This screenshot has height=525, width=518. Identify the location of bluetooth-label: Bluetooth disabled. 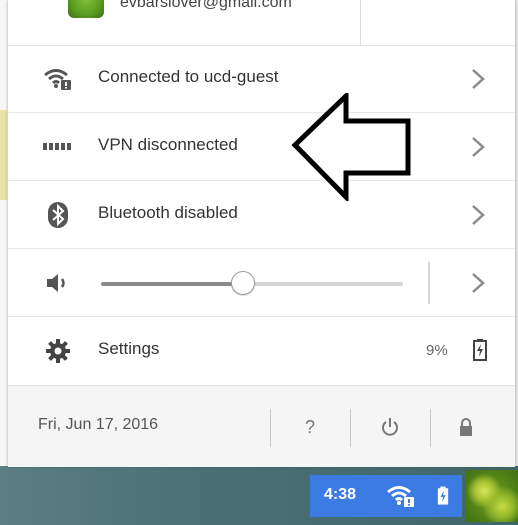
(168, 212).